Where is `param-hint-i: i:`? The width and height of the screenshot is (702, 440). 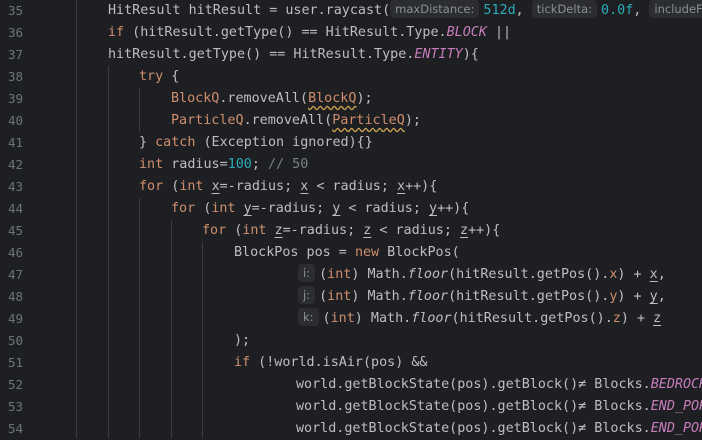
param-hint-i: i: is located at coordinates (307, 273).